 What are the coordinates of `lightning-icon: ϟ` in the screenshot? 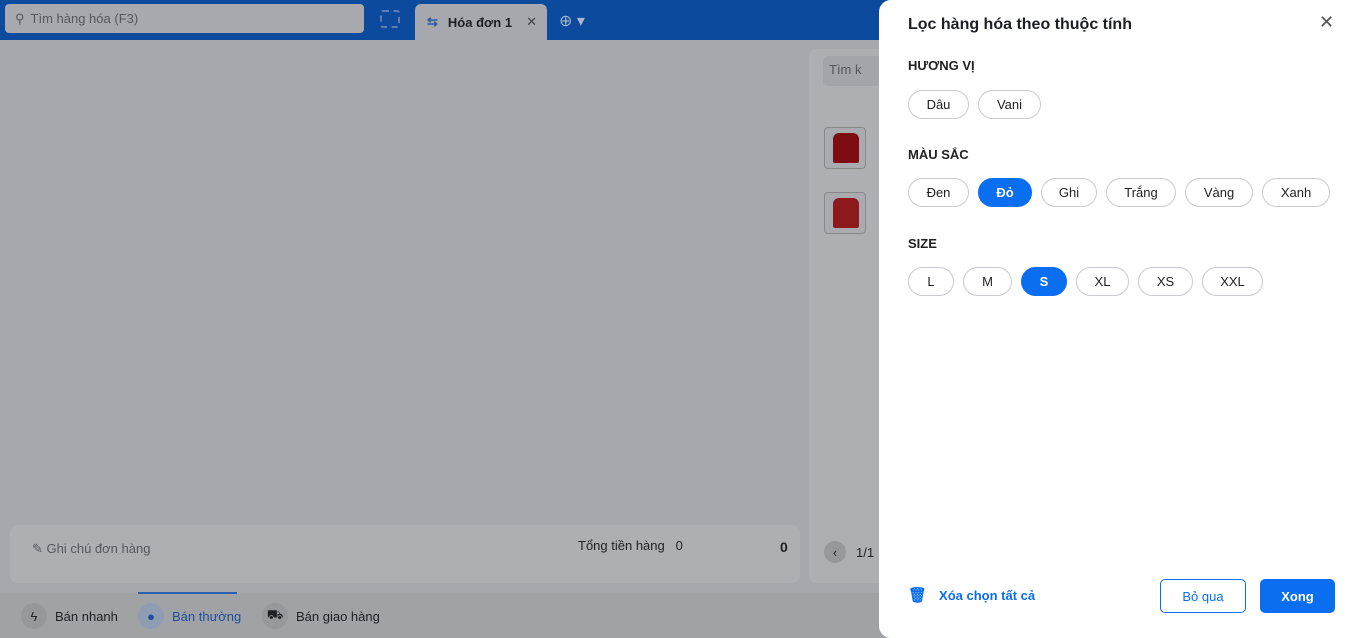 It's located at (34, 616).